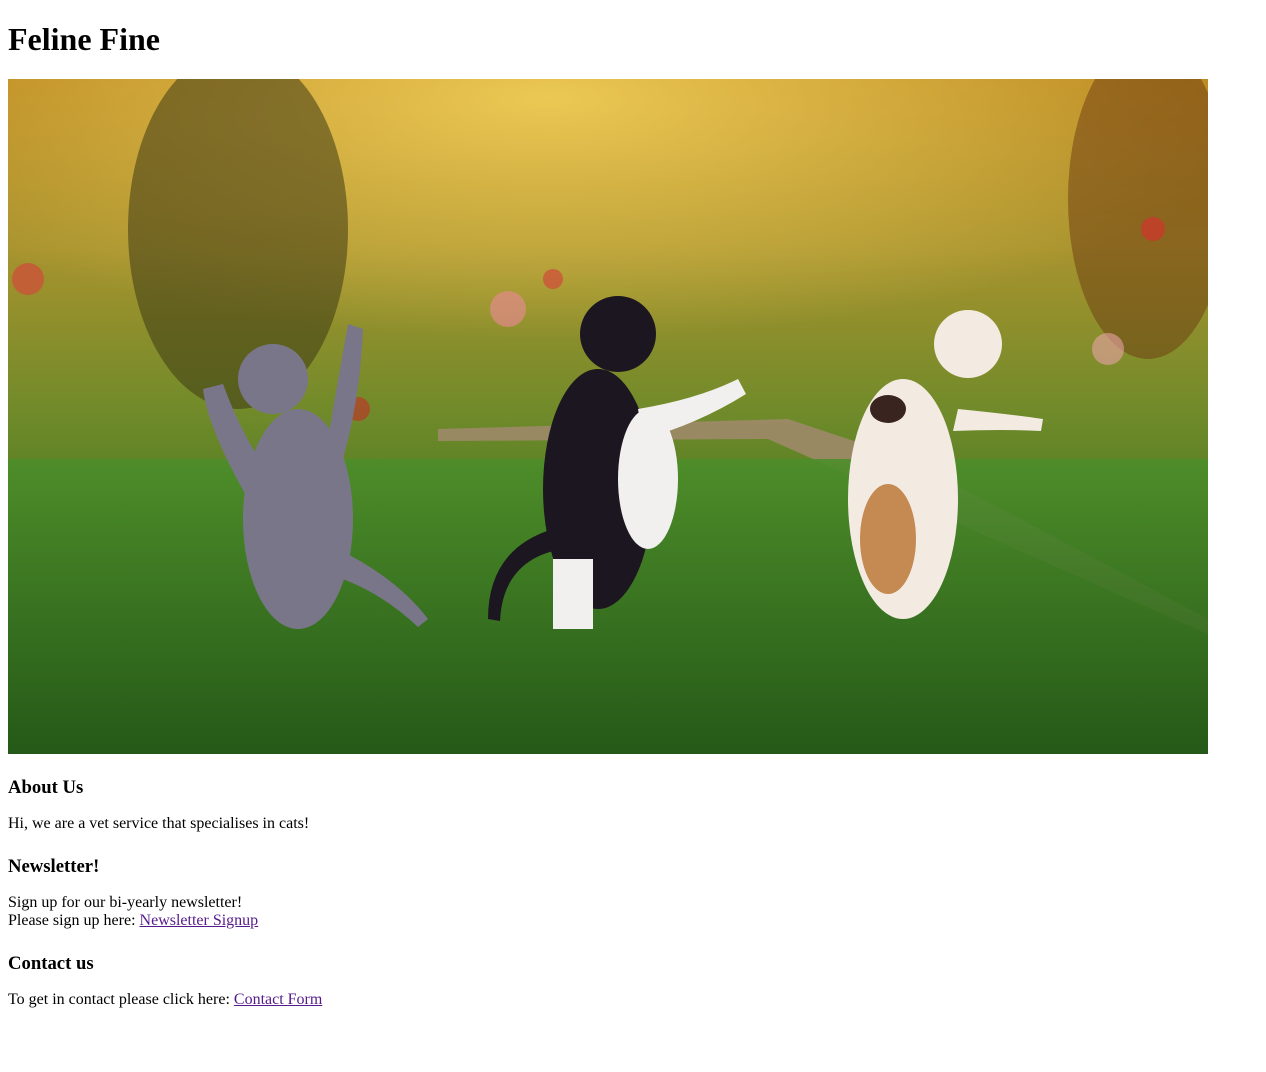 Image resolution: width=1266 pixels, height=1072 pixels. I want to click on contact-form-link: Contact Form, so click(278, 999).